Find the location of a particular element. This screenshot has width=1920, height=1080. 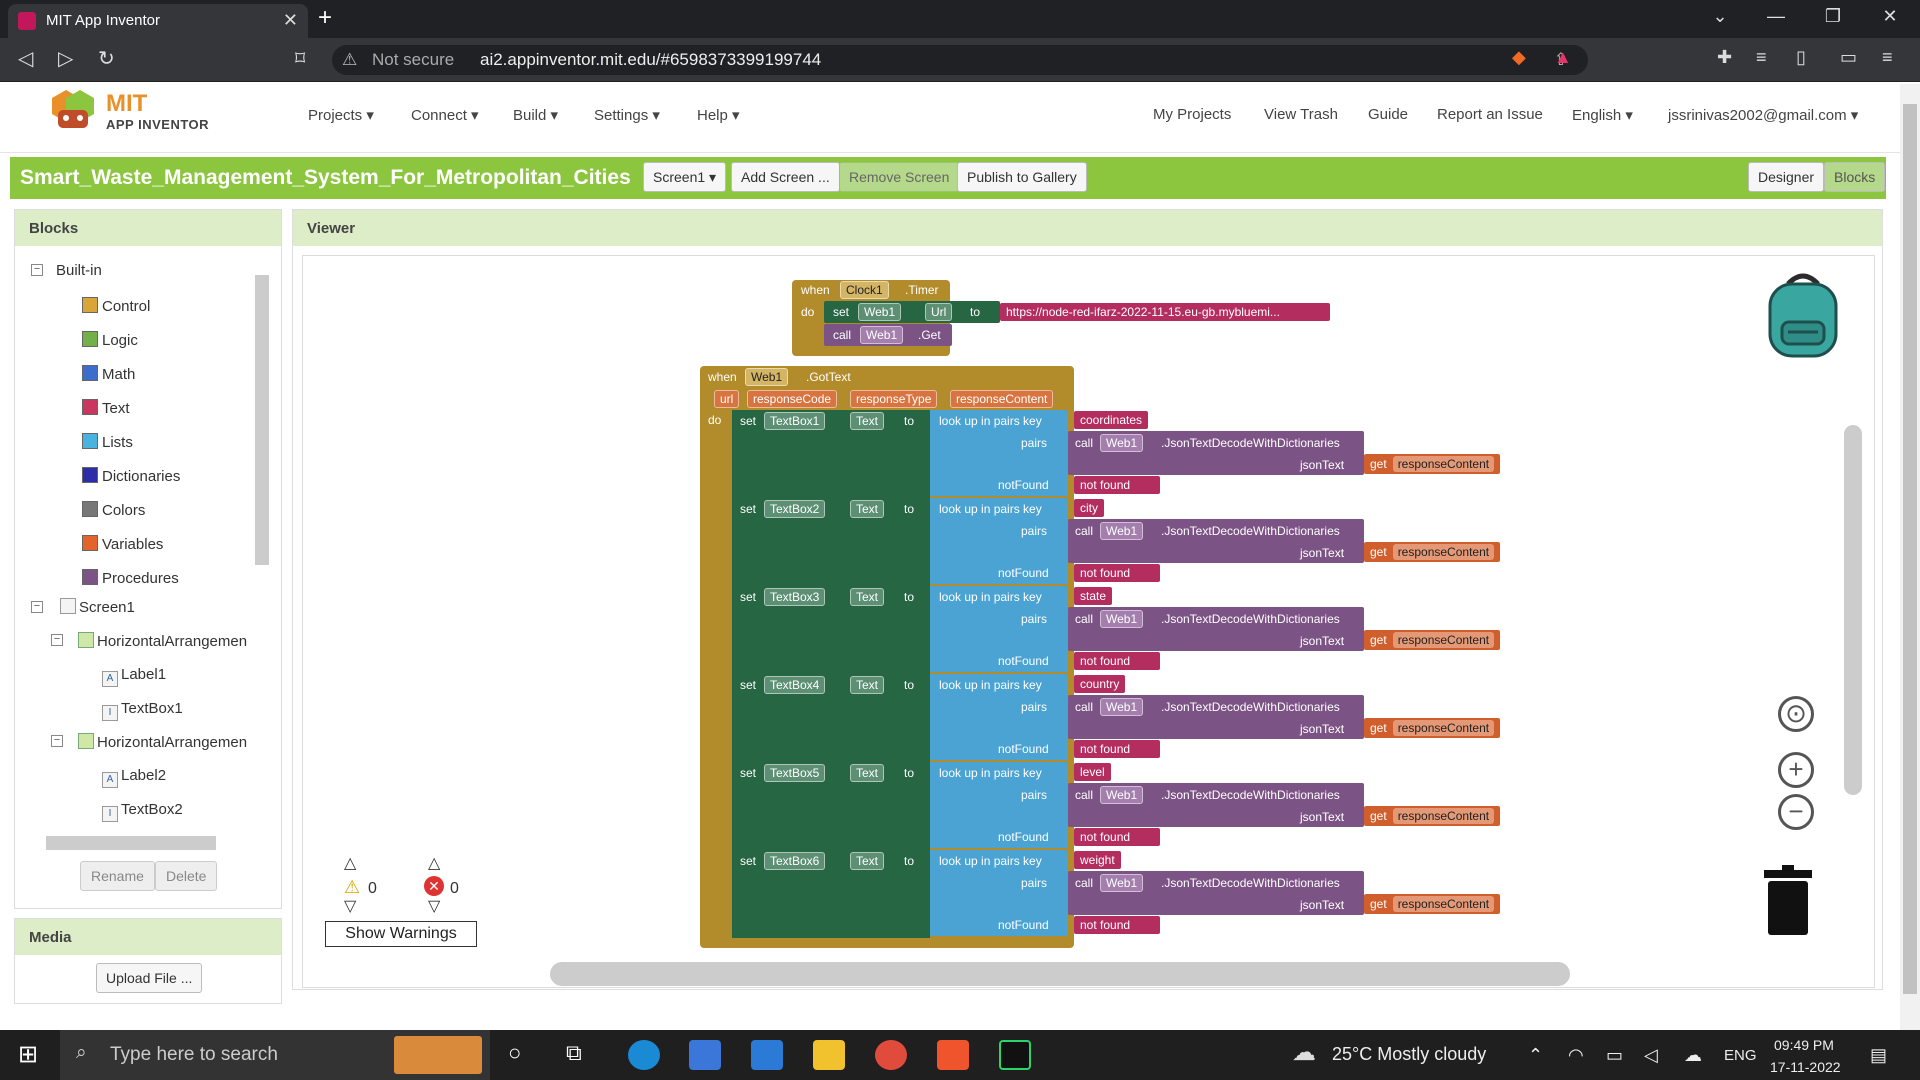

param-response-code: responseCode is located at coordinates (792, 399).